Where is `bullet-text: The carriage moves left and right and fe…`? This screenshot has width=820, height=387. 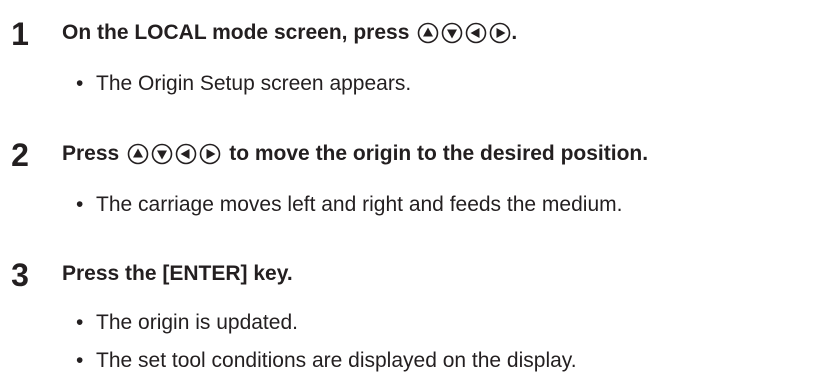 bullet-text: The carriage moves left and right and fe… is located at coordinates (359, 204).